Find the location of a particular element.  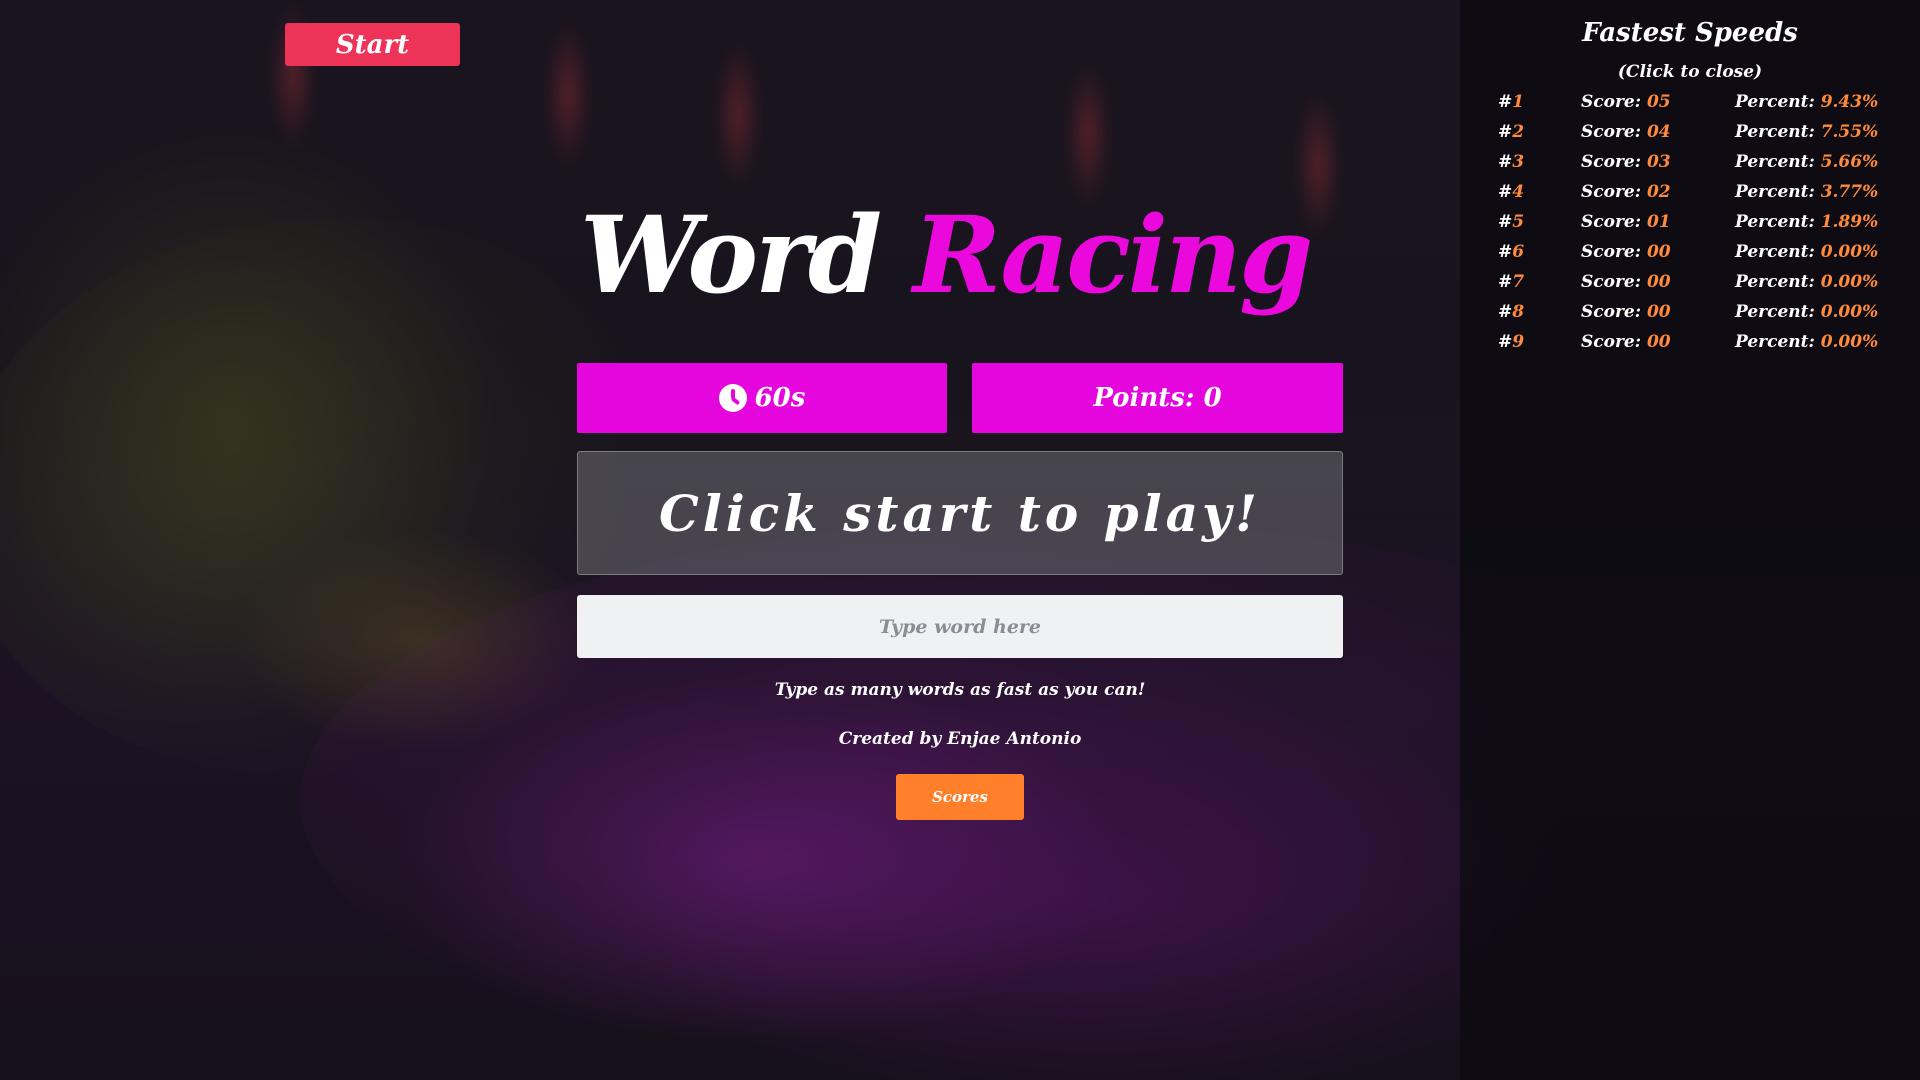

leaderboard-row: #6 Score: 00 Percent: 0.00% is located at coordinates (1690, 257).